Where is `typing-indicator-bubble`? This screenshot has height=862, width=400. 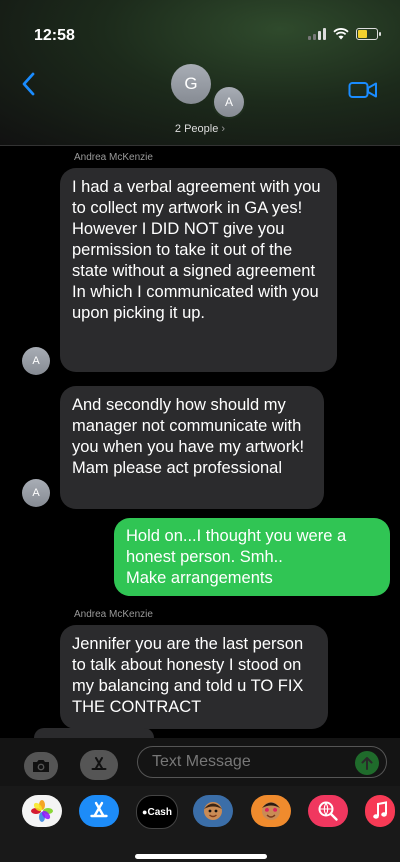 typing-indicator-bubble is located at coordinates (94, 733).